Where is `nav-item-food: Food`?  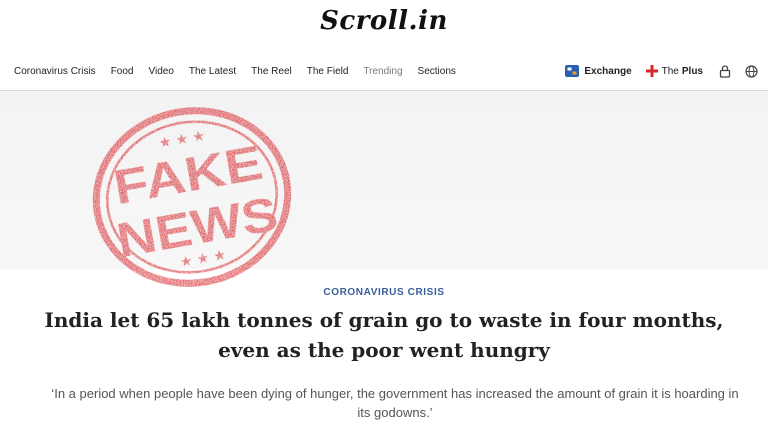
nav-item-food: Food is located at coordinates (122, 71).